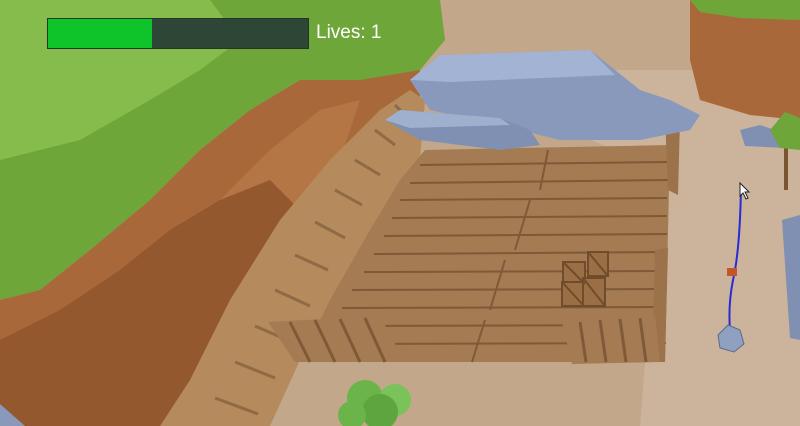 The height and width of the screenshot is (426, 800). What do you see at coordinates (349, 32) in the screenshot?
I see `lives-counter: Lives: 1` at bounding box center [349, 32].